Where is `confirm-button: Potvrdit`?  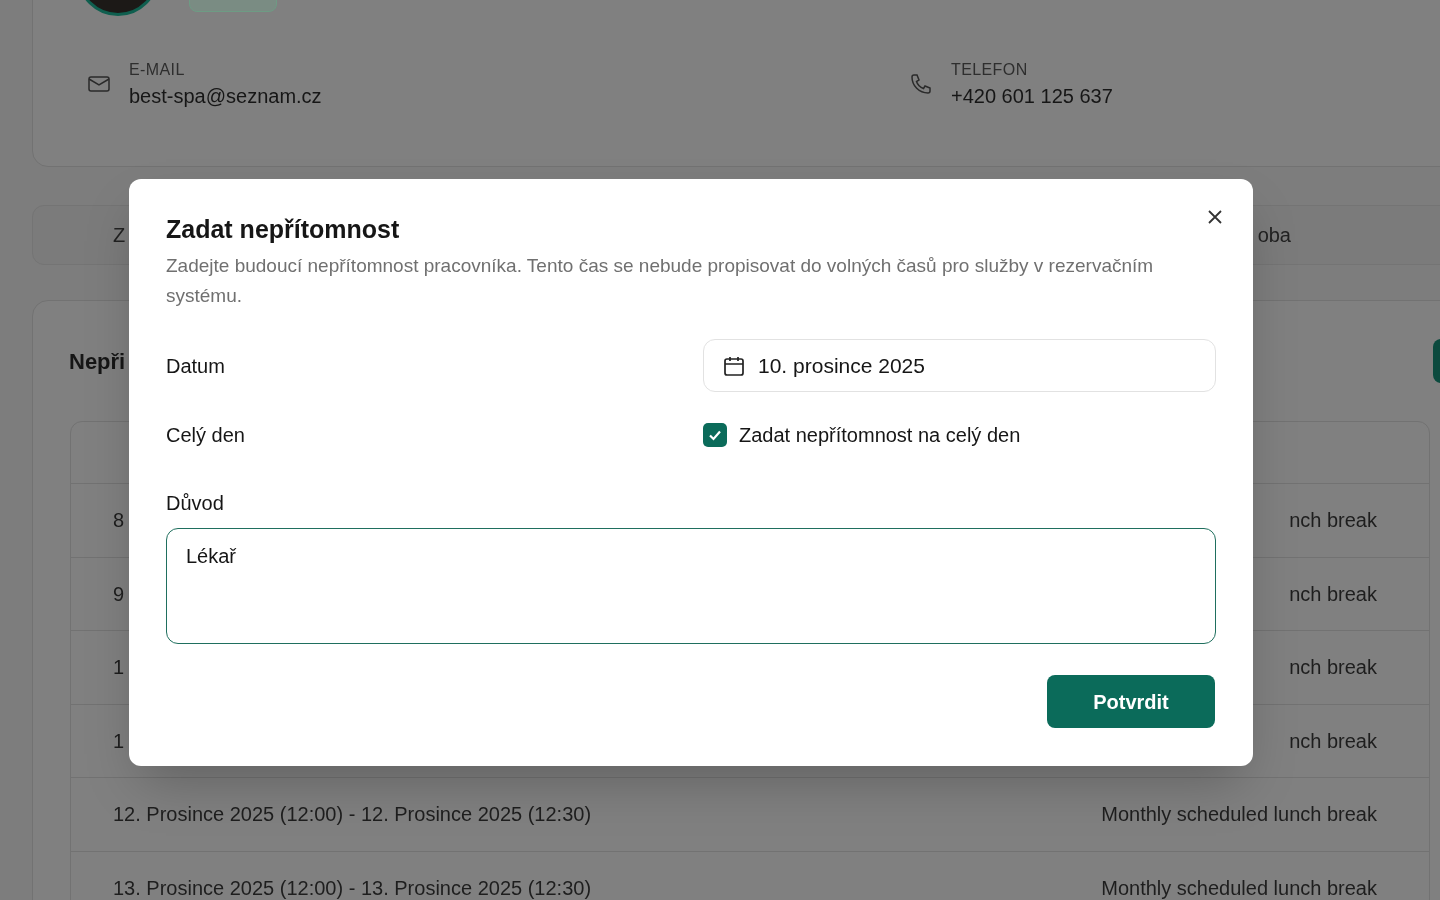 confirm-button: Potvrdit is located at coordinates (1131, 701).